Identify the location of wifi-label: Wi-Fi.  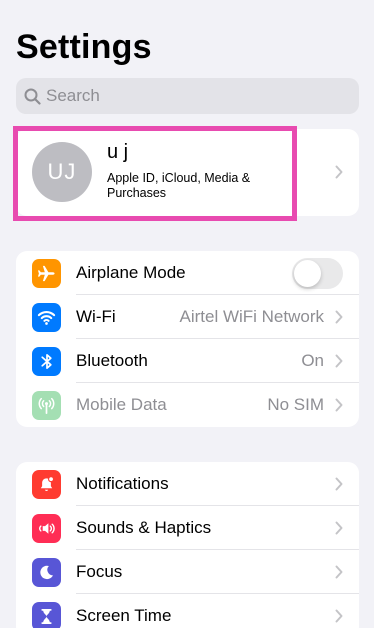
(96, 316).